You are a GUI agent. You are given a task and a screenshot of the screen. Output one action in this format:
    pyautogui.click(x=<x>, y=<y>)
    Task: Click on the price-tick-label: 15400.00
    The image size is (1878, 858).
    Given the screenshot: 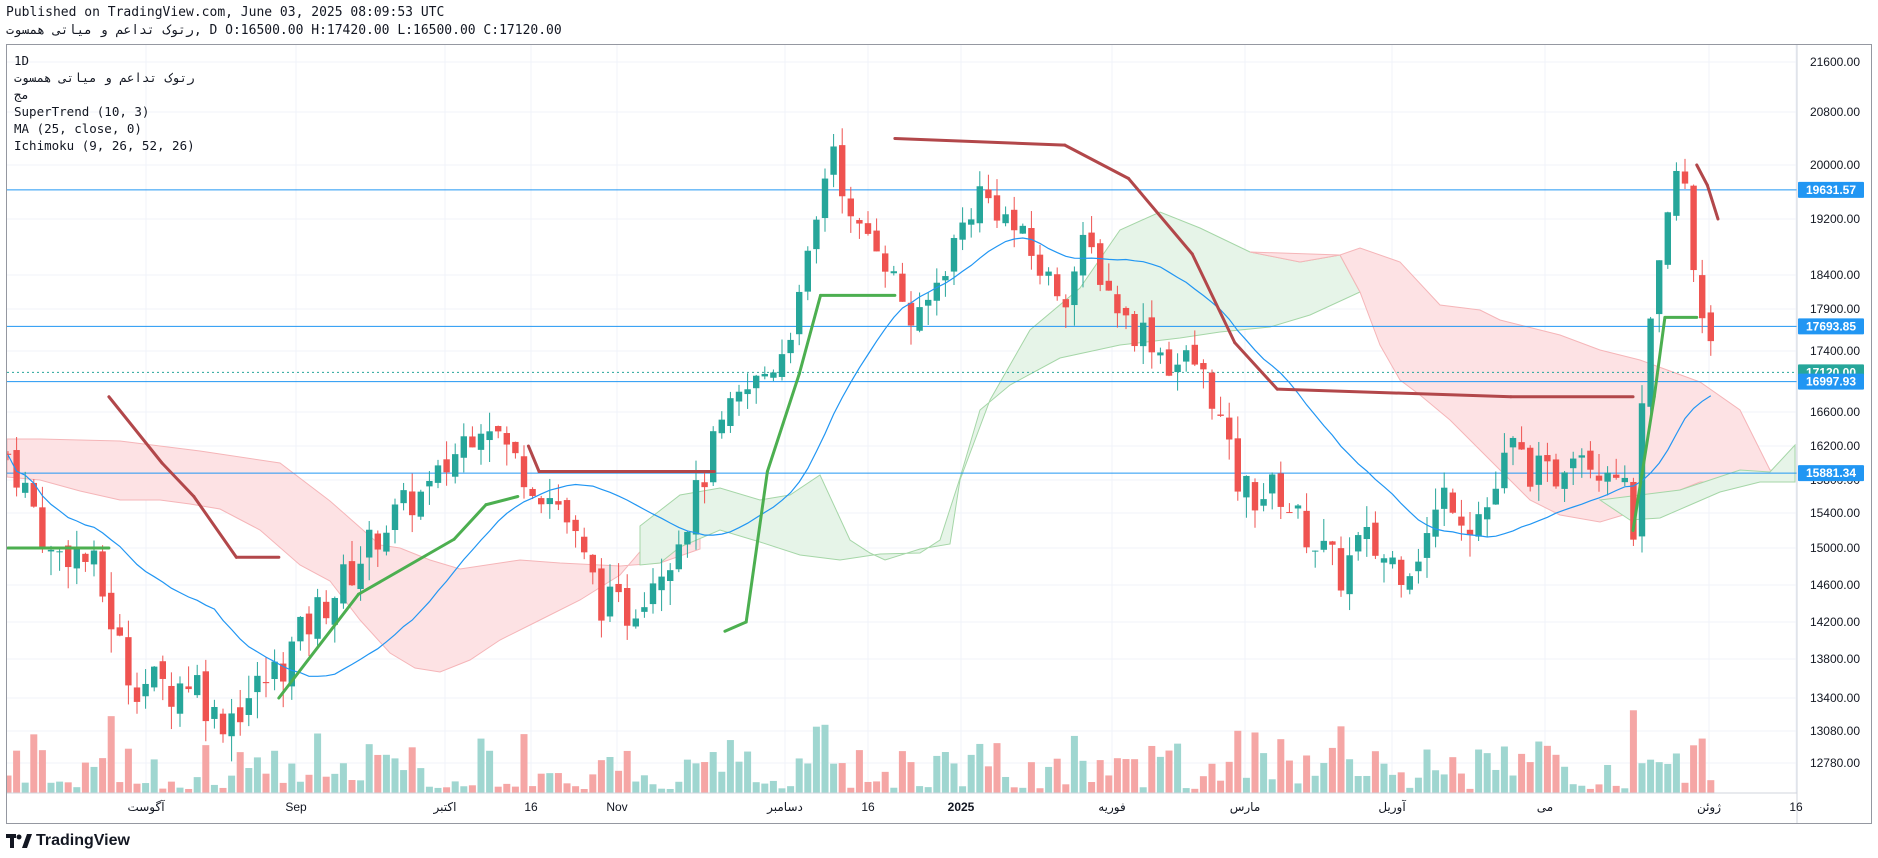 What is the action you would take?
    pyautogui.click(x=1835, y=513)
    